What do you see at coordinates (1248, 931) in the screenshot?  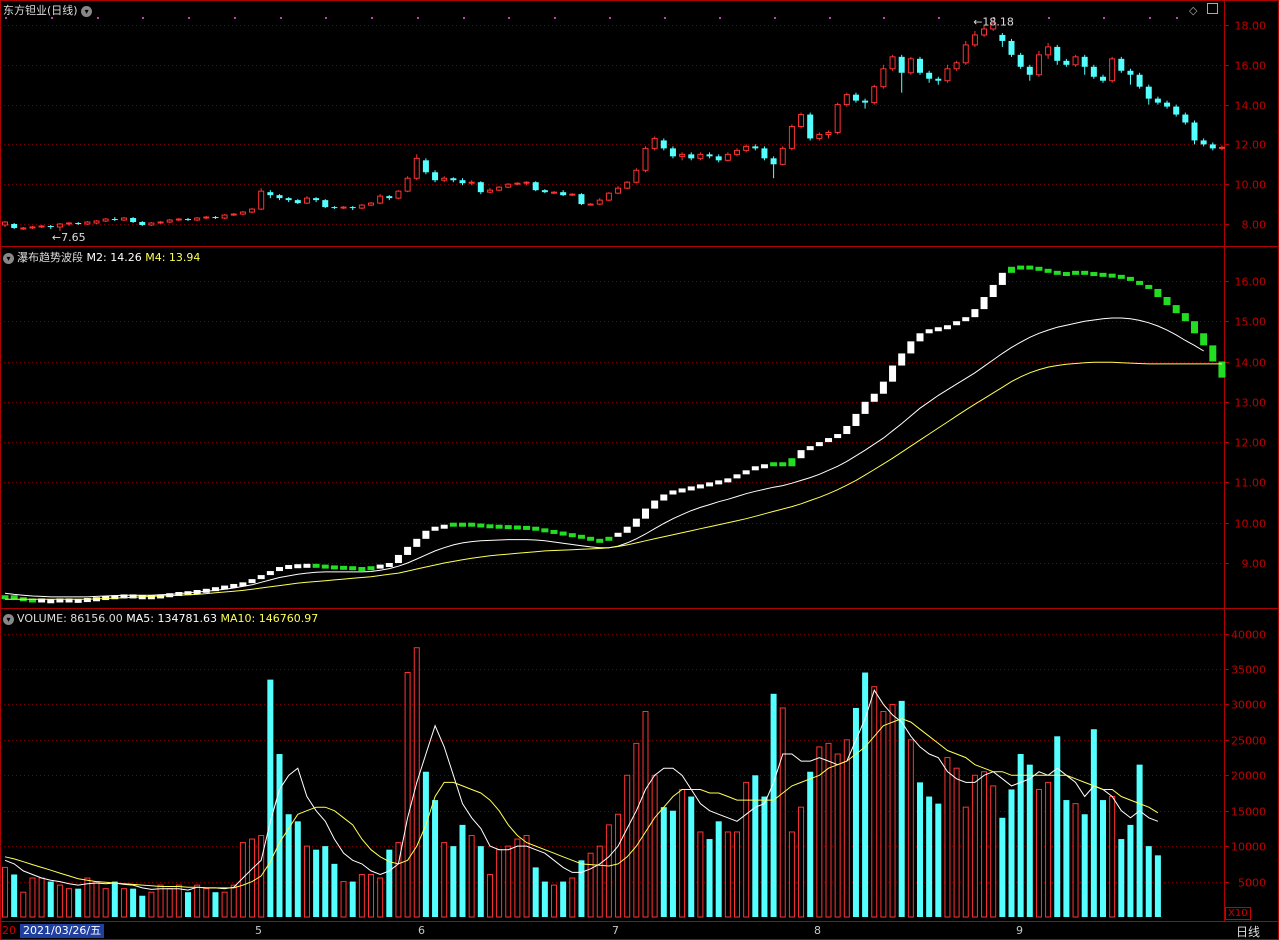 I see `period-tab: 日线` at bounding box center [1248, 931].